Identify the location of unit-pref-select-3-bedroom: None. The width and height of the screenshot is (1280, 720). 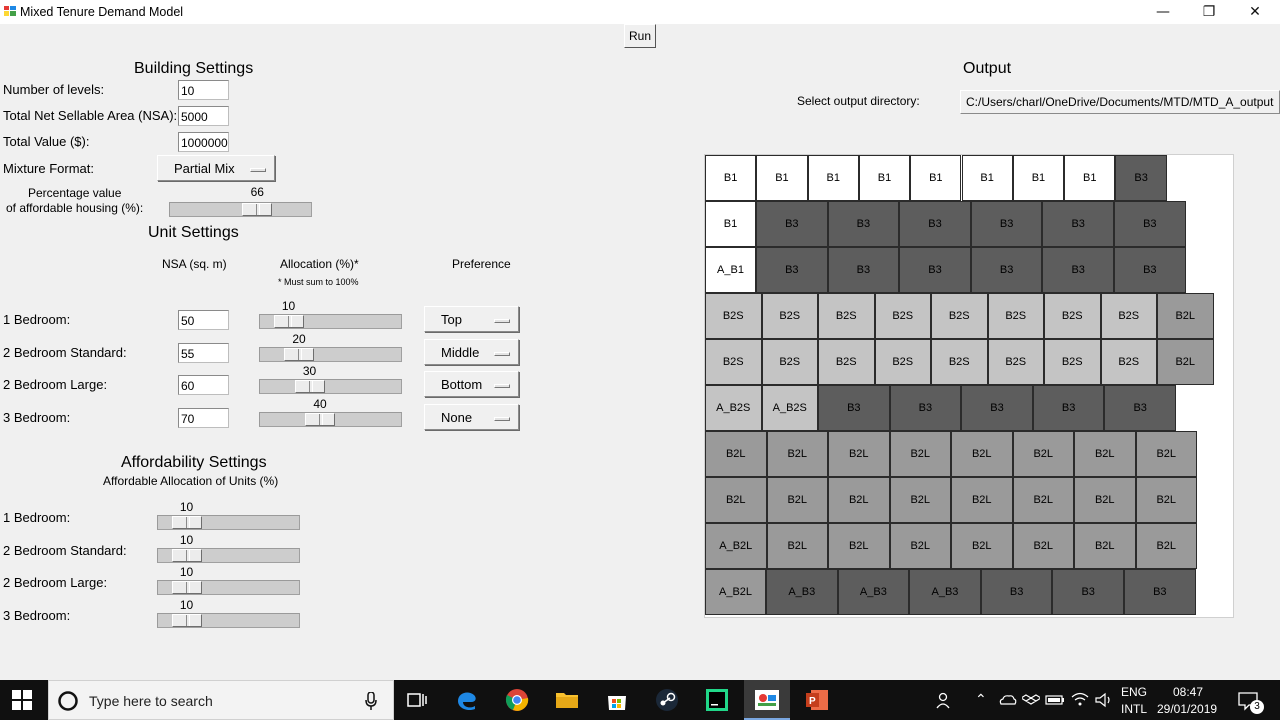
(471, 417).